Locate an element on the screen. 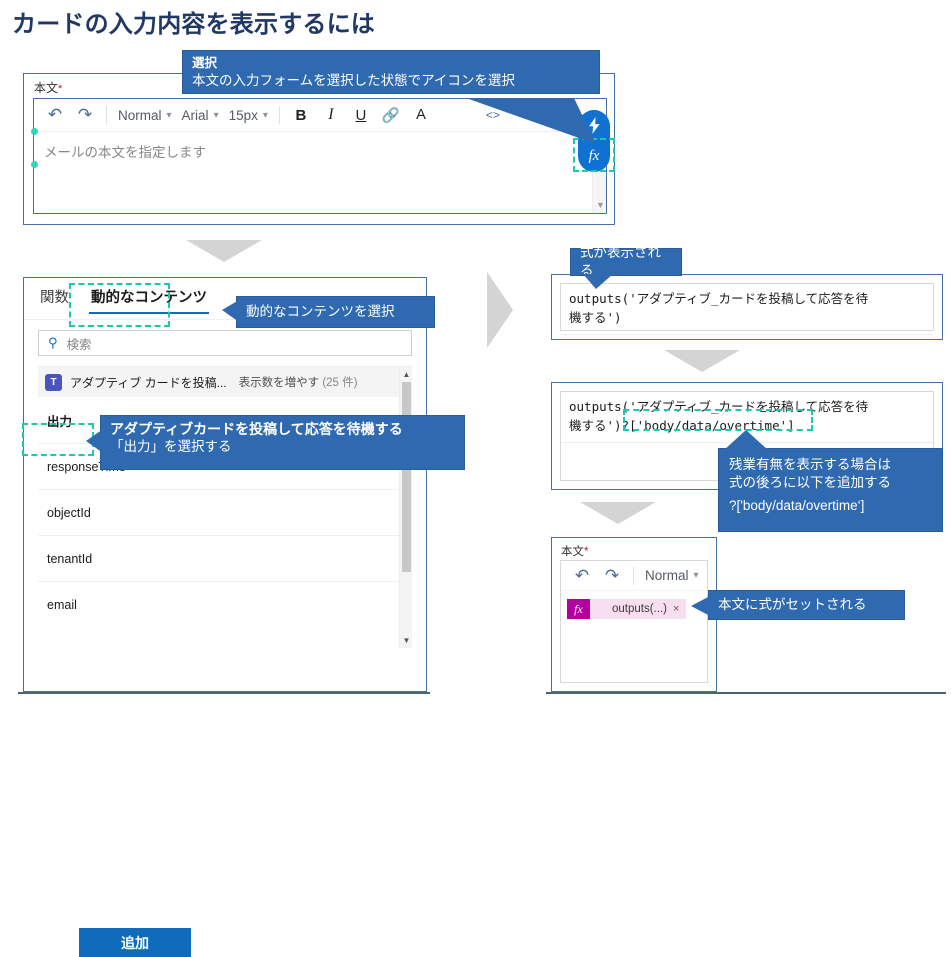 This screenshot has height=957, width=951. add-button: 追加 is located at coordinates (135, 942).